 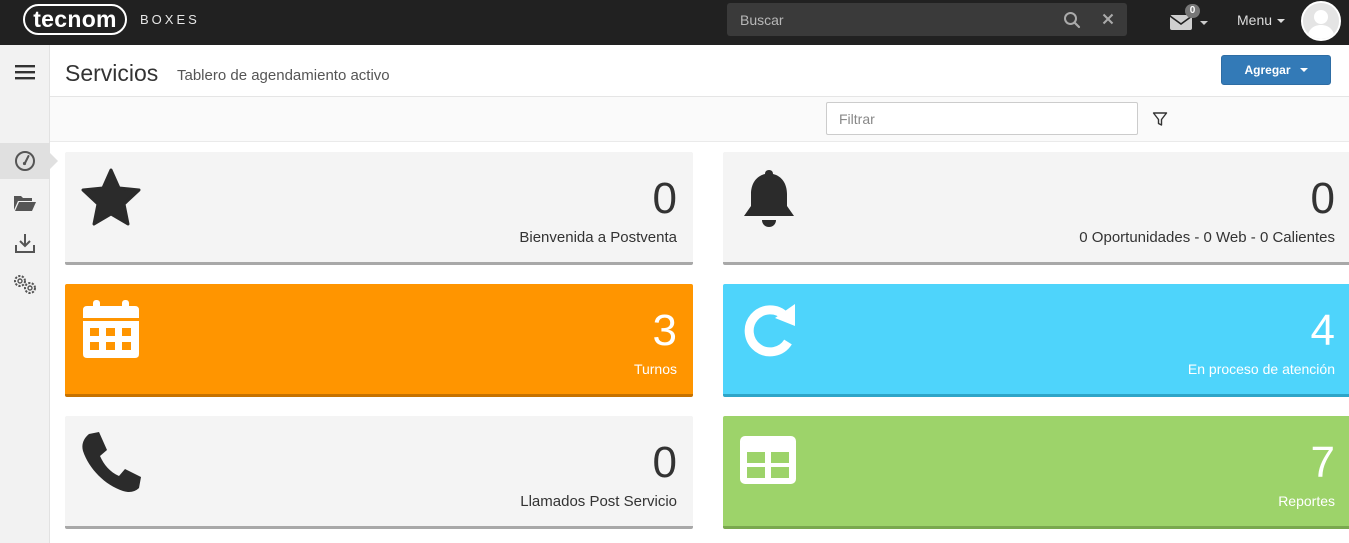 I want to click on card-count: 7, so click(x=1322, y=462).